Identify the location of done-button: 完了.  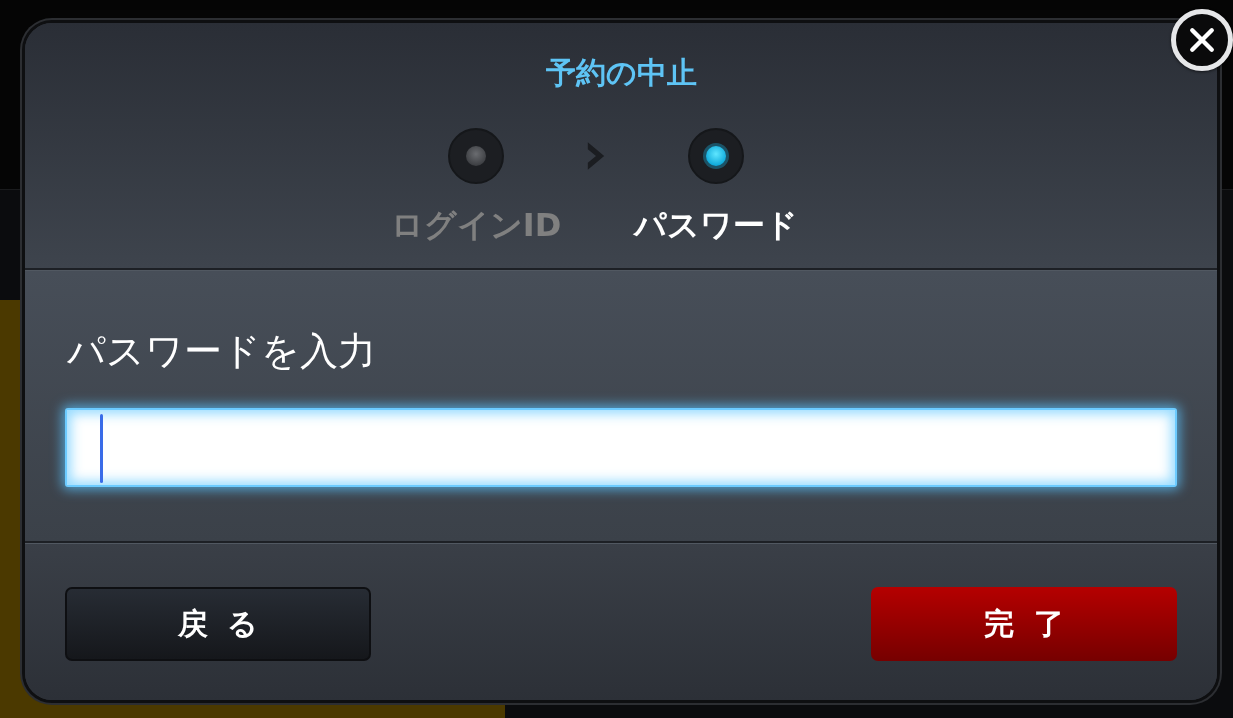
(1024, 624).